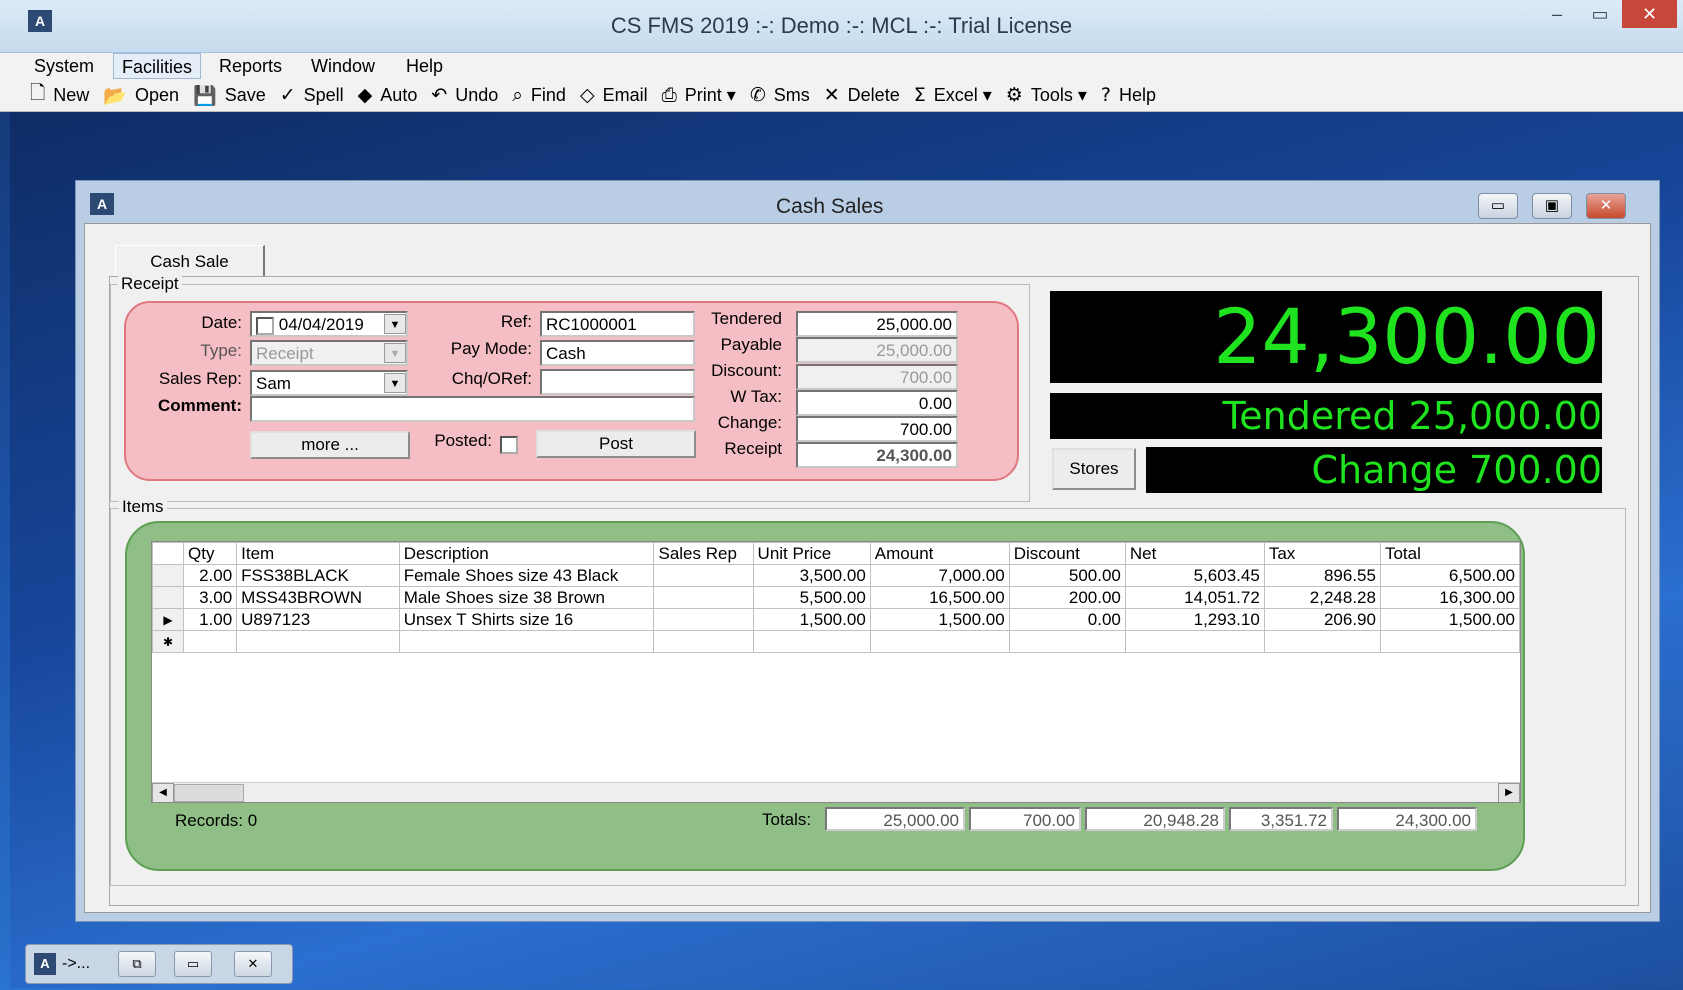 This screenshot has width=1683, height=990. What do you see at coordinates (1094, 469) in the screenshot?
I see `stores-button: Stores` at bounding box center [1094, 469].